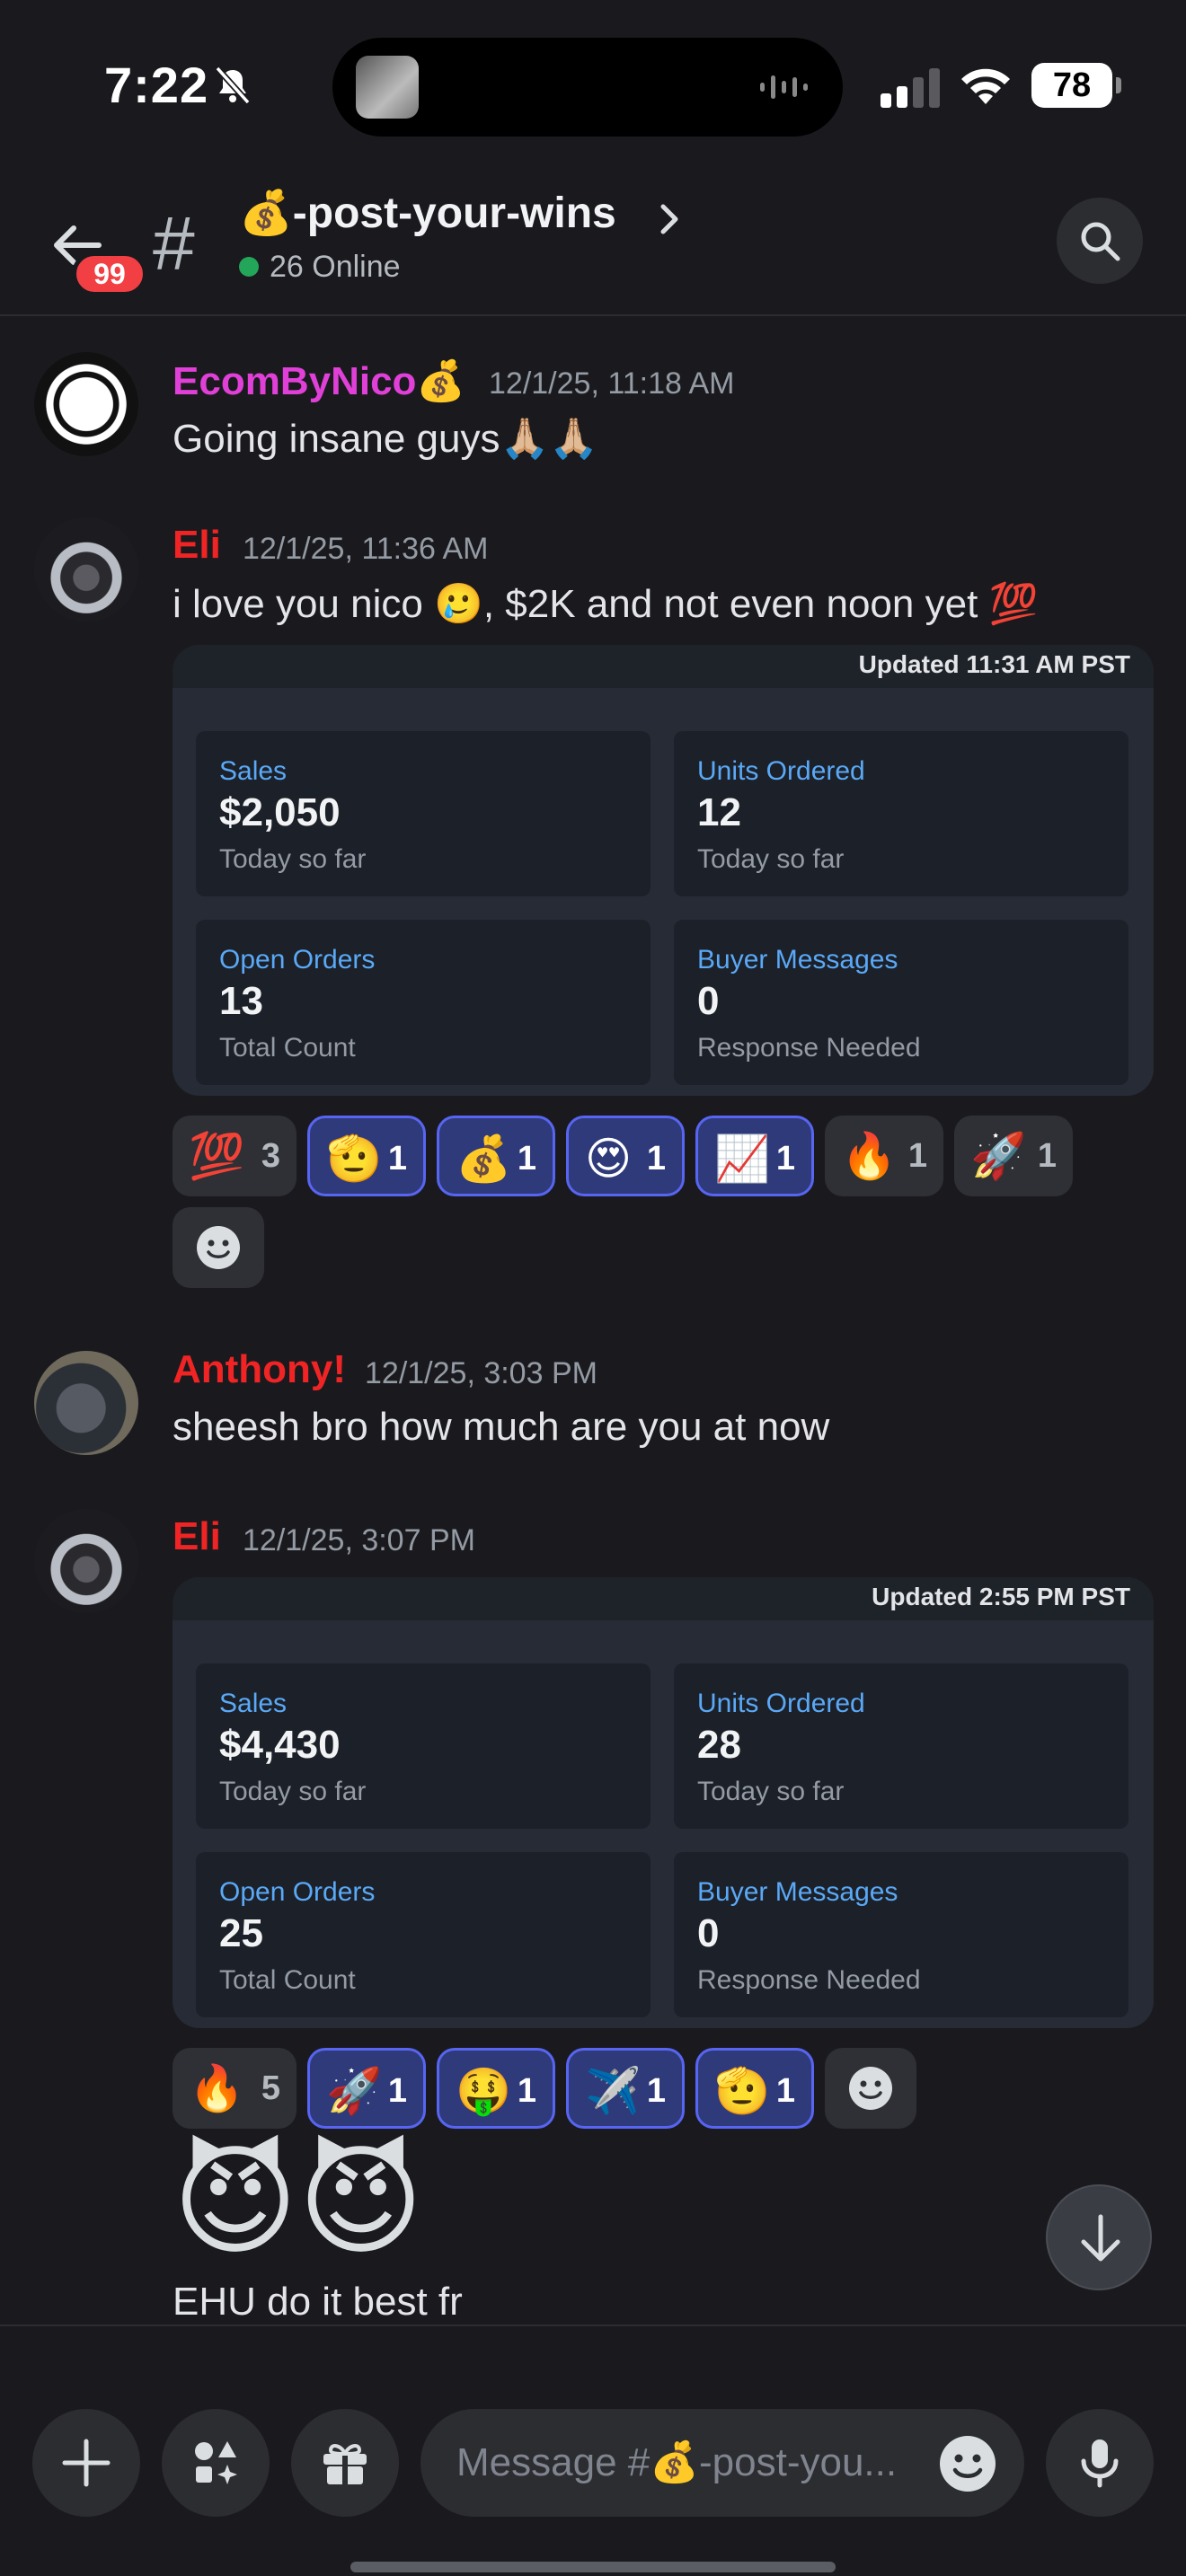 This screenshot has width=1186, height=2576. I want to click on metric-tile-sales: Sales $4,430 Today so far, so click(423, 1746).